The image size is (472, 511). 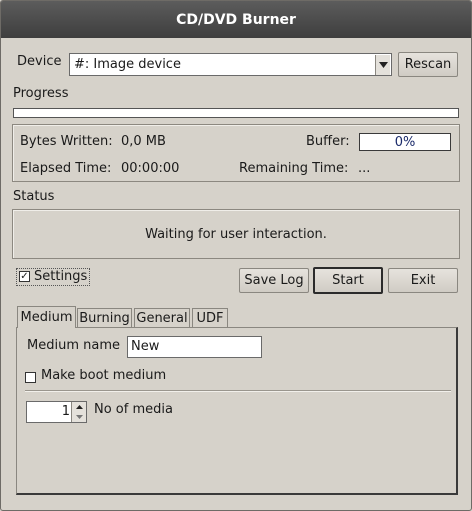 I want to click on check-icon: ✓, so click(x=24, y=276).